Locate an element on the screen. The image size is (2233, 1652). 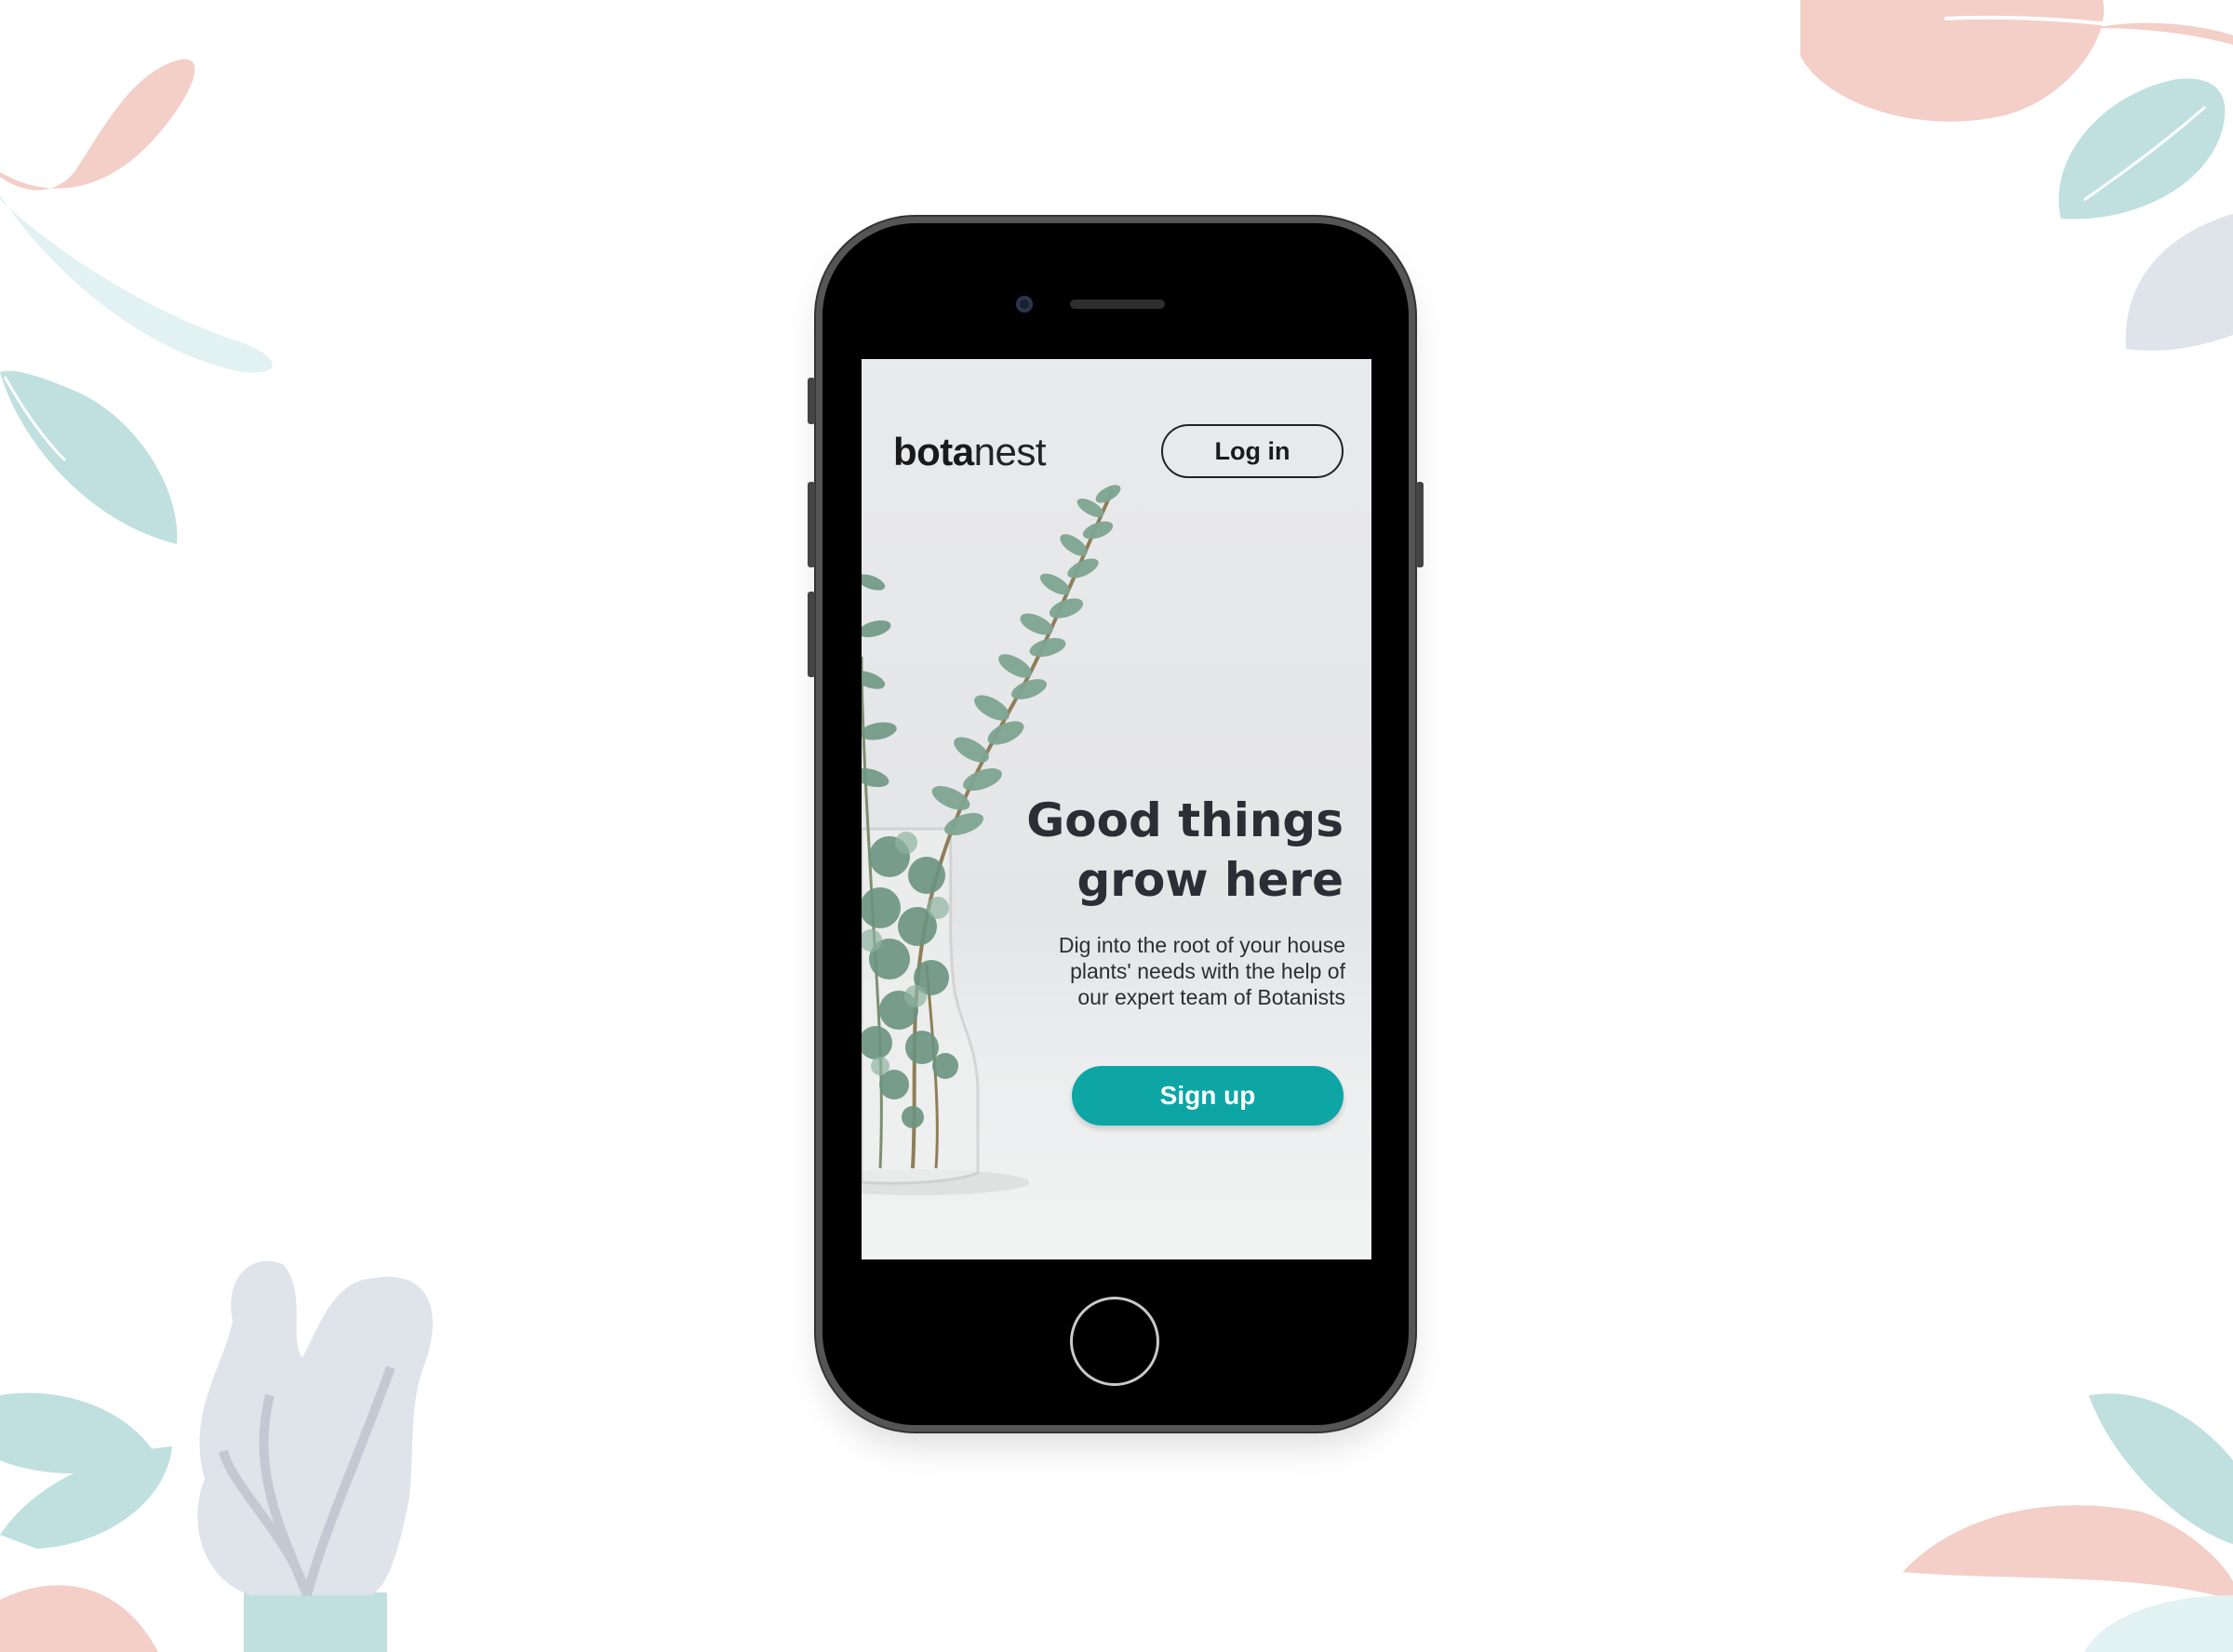
logo-bold-part: bota is located at coordinates (933, 451).